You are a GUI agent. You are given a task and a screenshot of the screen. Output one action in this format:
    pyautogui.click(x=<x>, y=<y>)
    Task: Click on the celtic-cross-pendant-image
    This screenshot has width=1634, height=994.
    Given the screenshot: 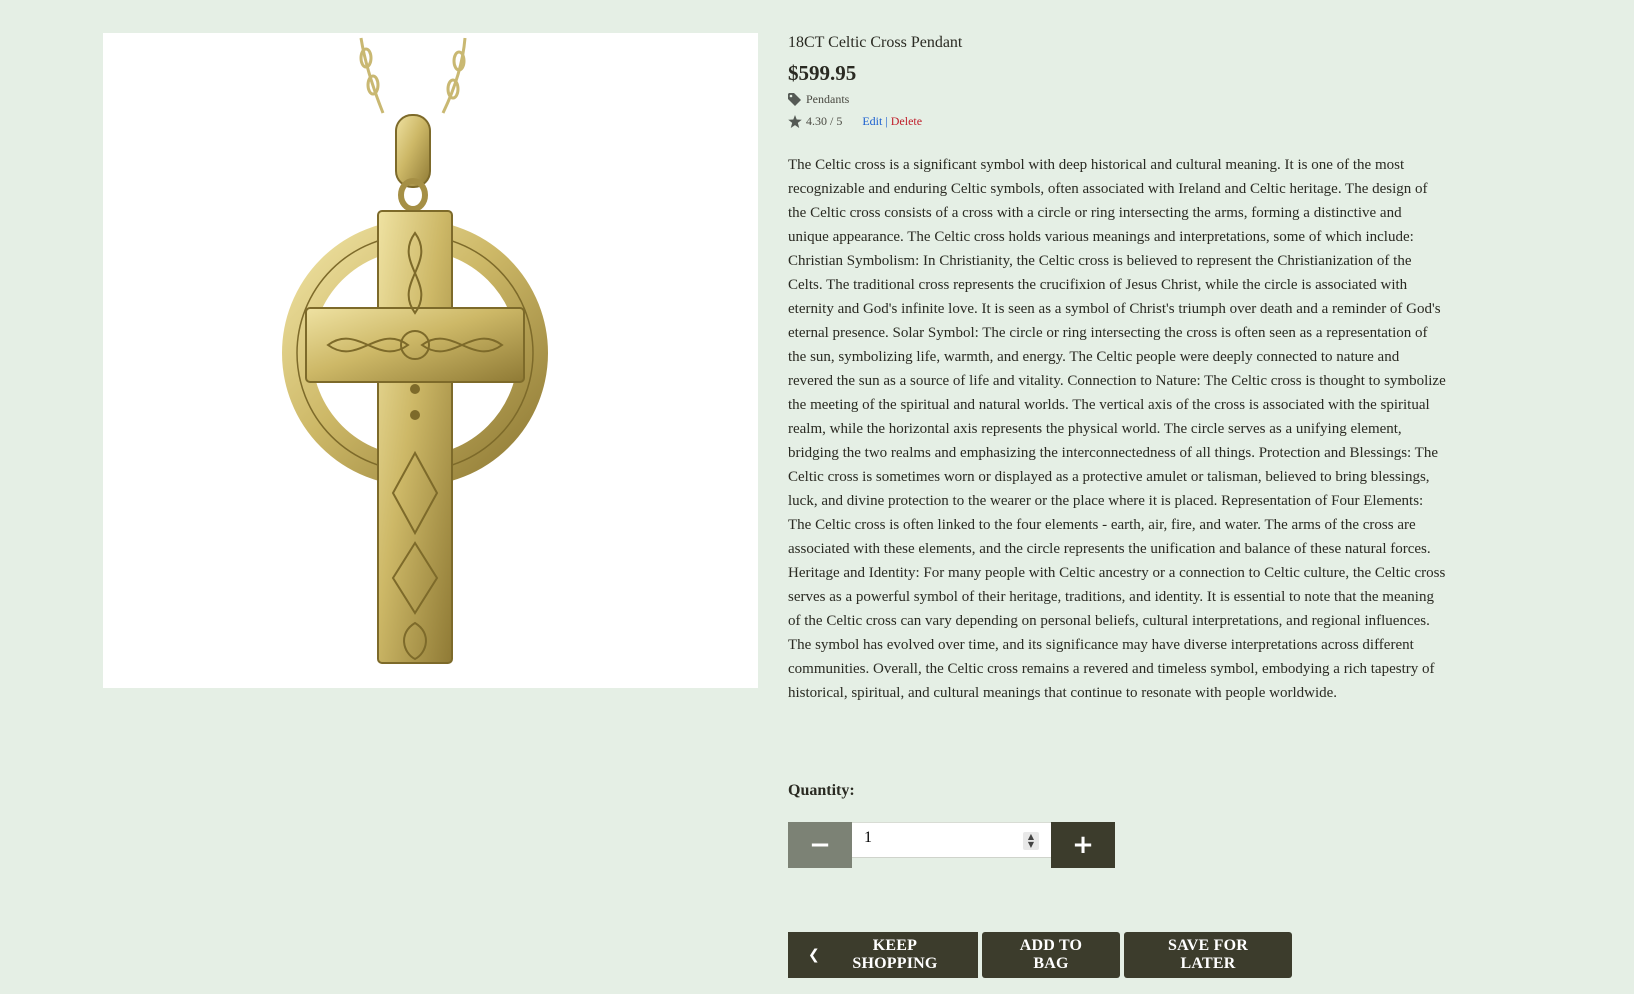 What is the action you would take?
    pyautogui.click(x=415, y=350)
    